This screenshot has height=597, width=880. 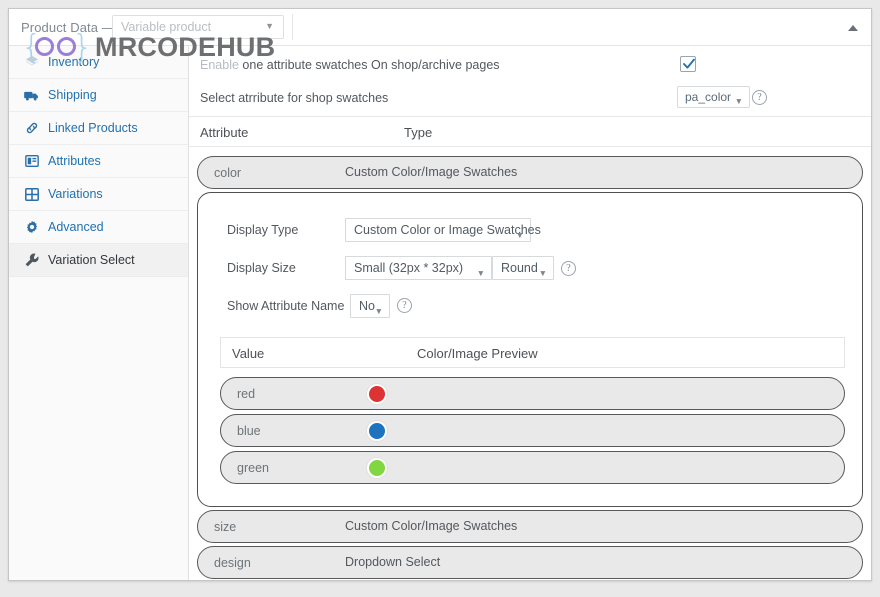 What do you see at coordinates (76, 227) in the screenshot?
I see `sidebar-item-label: Advanced` at bounding box center [76, 227].